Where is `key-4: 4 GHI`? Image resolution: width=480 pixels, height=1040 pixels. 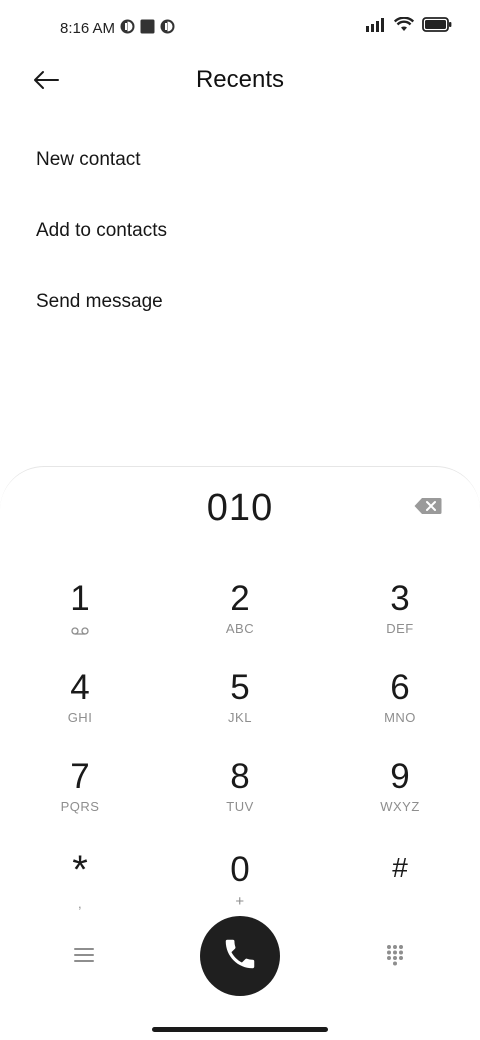
key-4: 4 GHI is located at coordinates (80, 700).